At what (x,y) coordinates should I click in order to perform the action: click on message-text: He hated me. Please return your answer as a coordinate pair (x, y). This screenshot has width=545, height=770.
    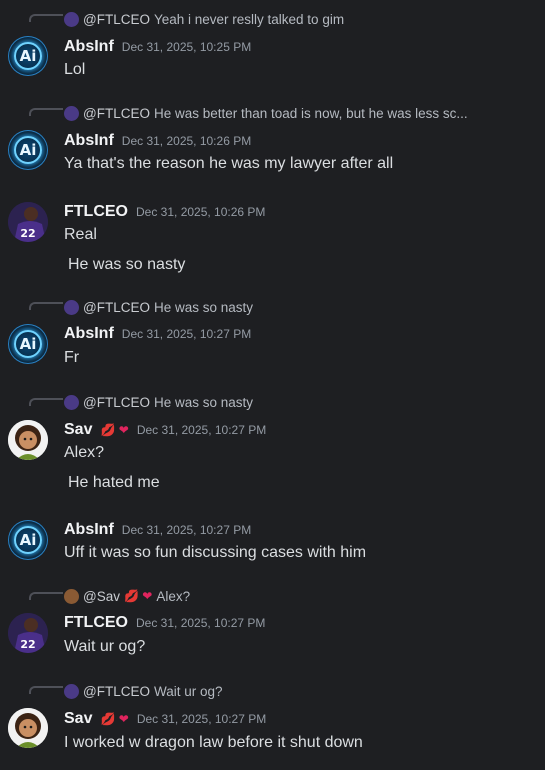
    Looking at the image, I should click on (114, 482).